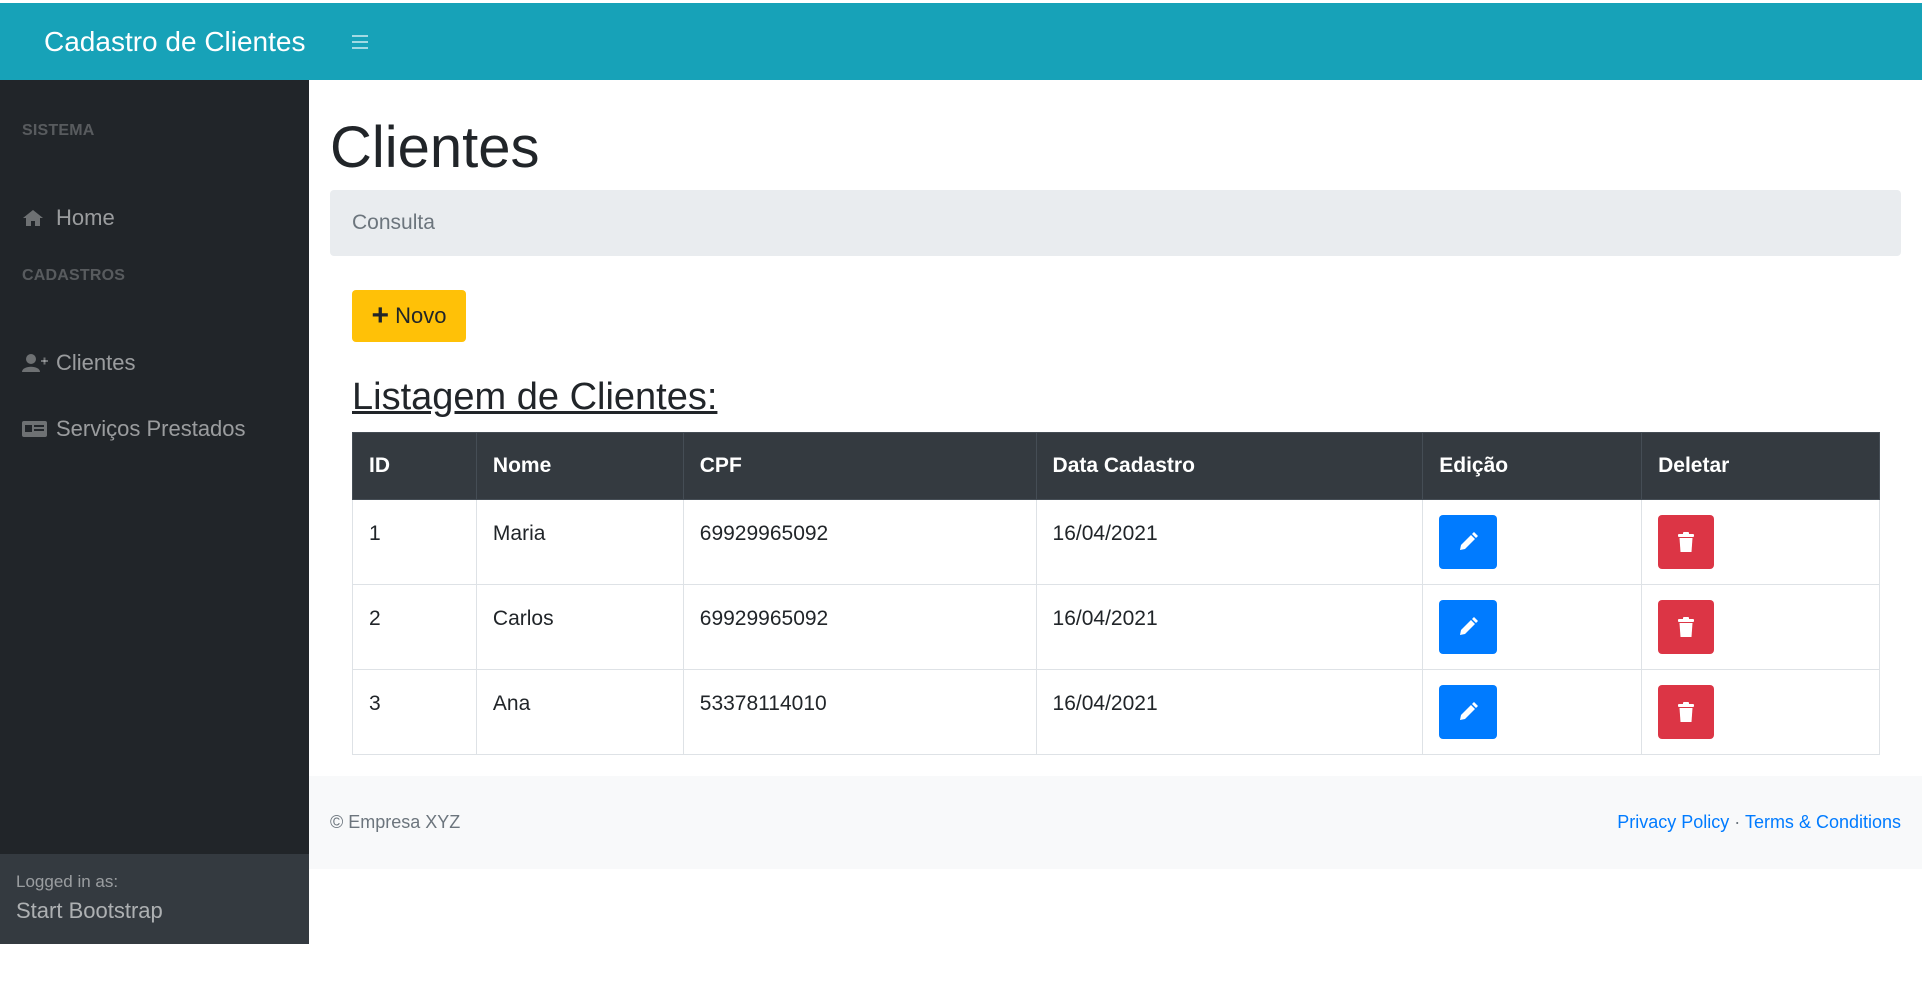  What do you see at coordinates (194, 42) in the screenshot?
I see `brand-title: Cadastro de Clientes` at bounding box center [194, 42].